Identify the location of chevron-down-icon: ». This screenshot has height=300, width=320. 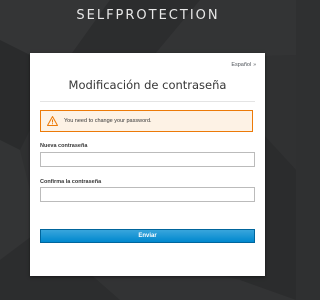
(254, 65).